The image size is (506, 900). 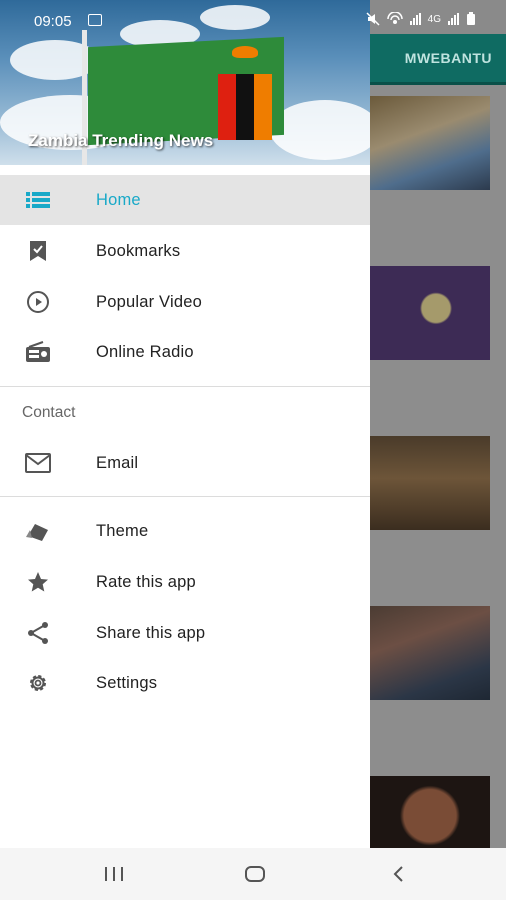 I want to click on home-button, so click(x=255, y=874).